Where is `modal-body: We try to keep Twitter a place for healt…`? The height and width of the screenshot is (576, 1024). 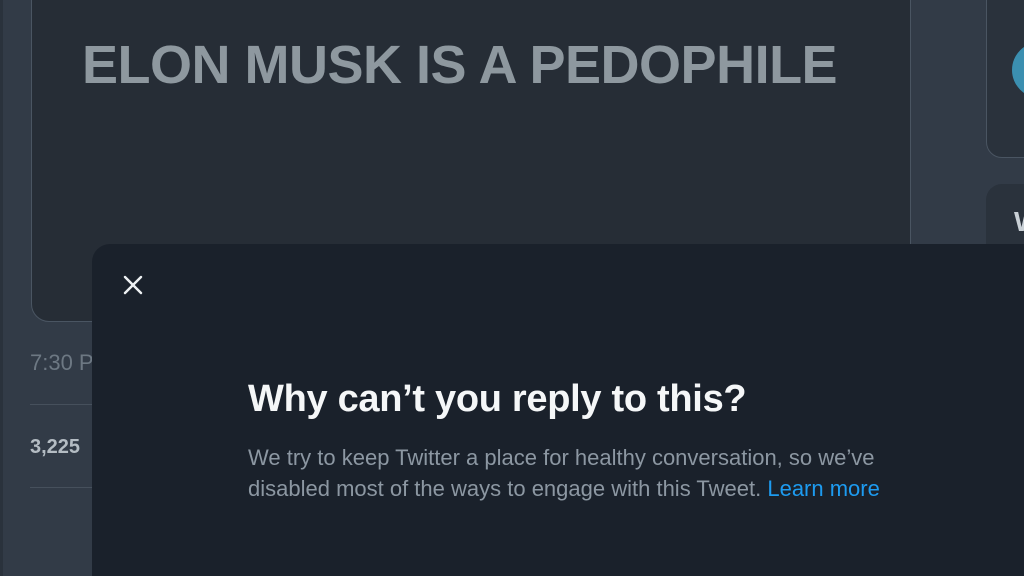
modal-body: We try to keep Twitter a place for healt… is located at coordinates (568, 473).